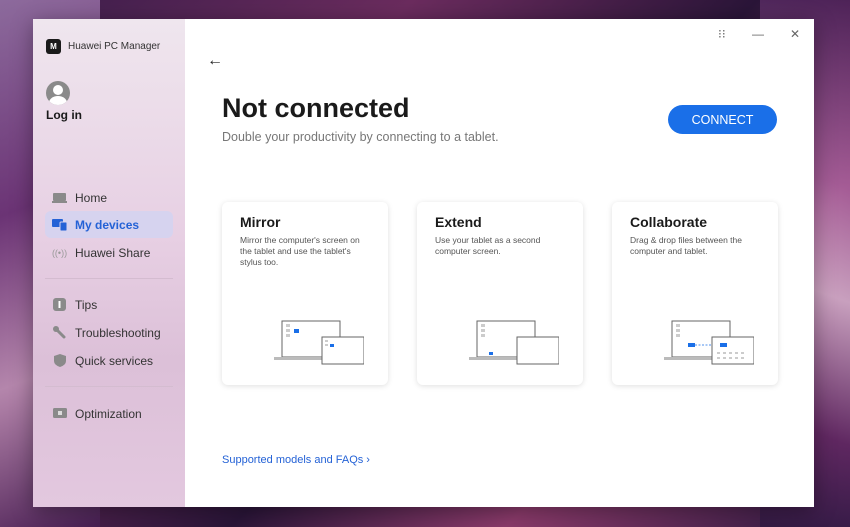  I want to click on close-button: ✕, so click(795, 34).